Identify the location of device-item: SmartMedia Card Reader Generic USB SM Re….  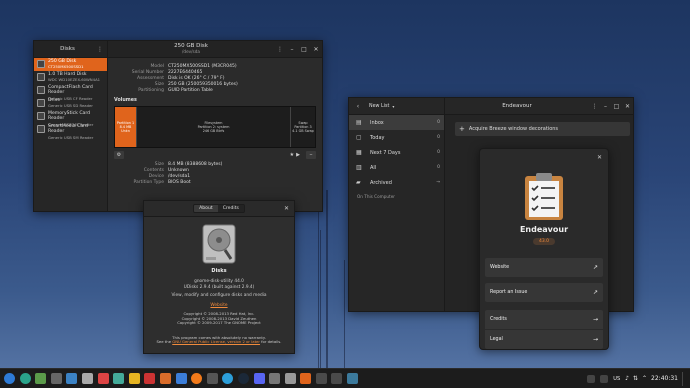
(70, 131).